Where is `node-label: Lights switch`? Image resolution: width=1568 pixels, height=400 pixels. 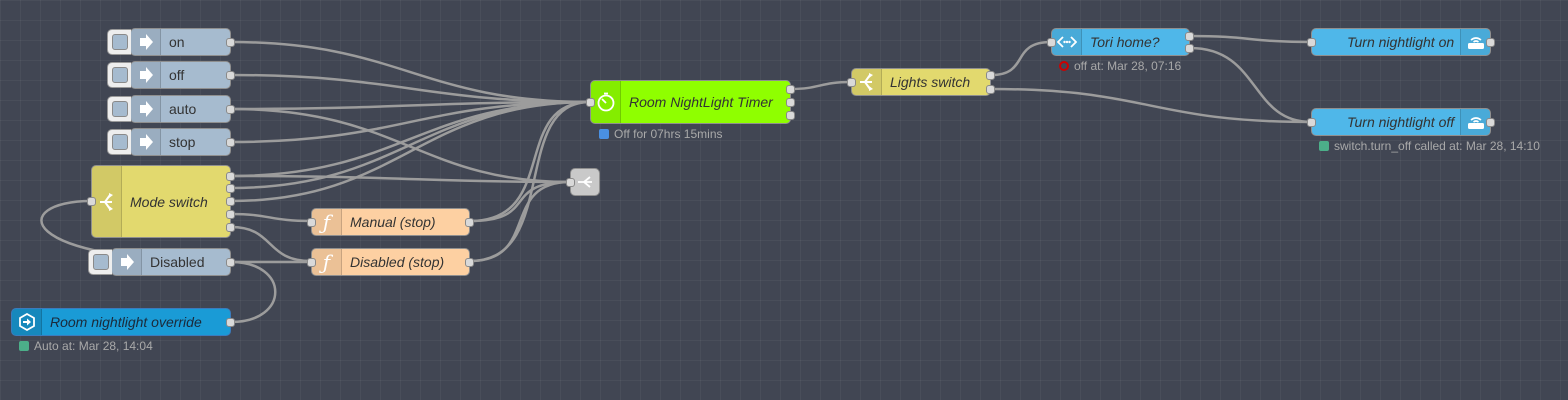 node-label: Lights switch is located at coordinates (930, 82).